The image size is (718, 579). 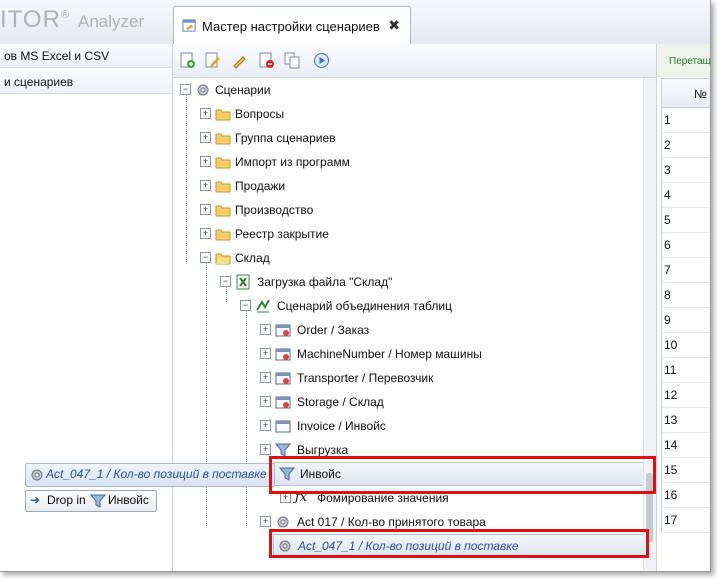 I want to click on tree-folder-sales: + Продажи, so click(x=323, y=186).